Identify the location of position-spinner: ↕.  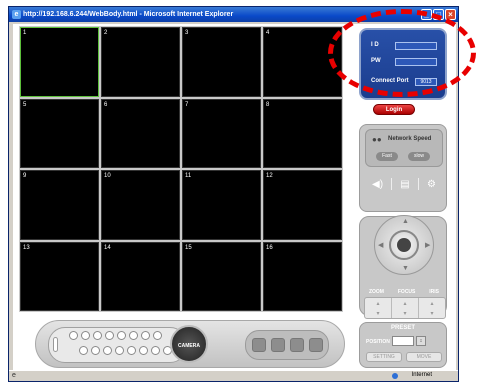
(421, 341).